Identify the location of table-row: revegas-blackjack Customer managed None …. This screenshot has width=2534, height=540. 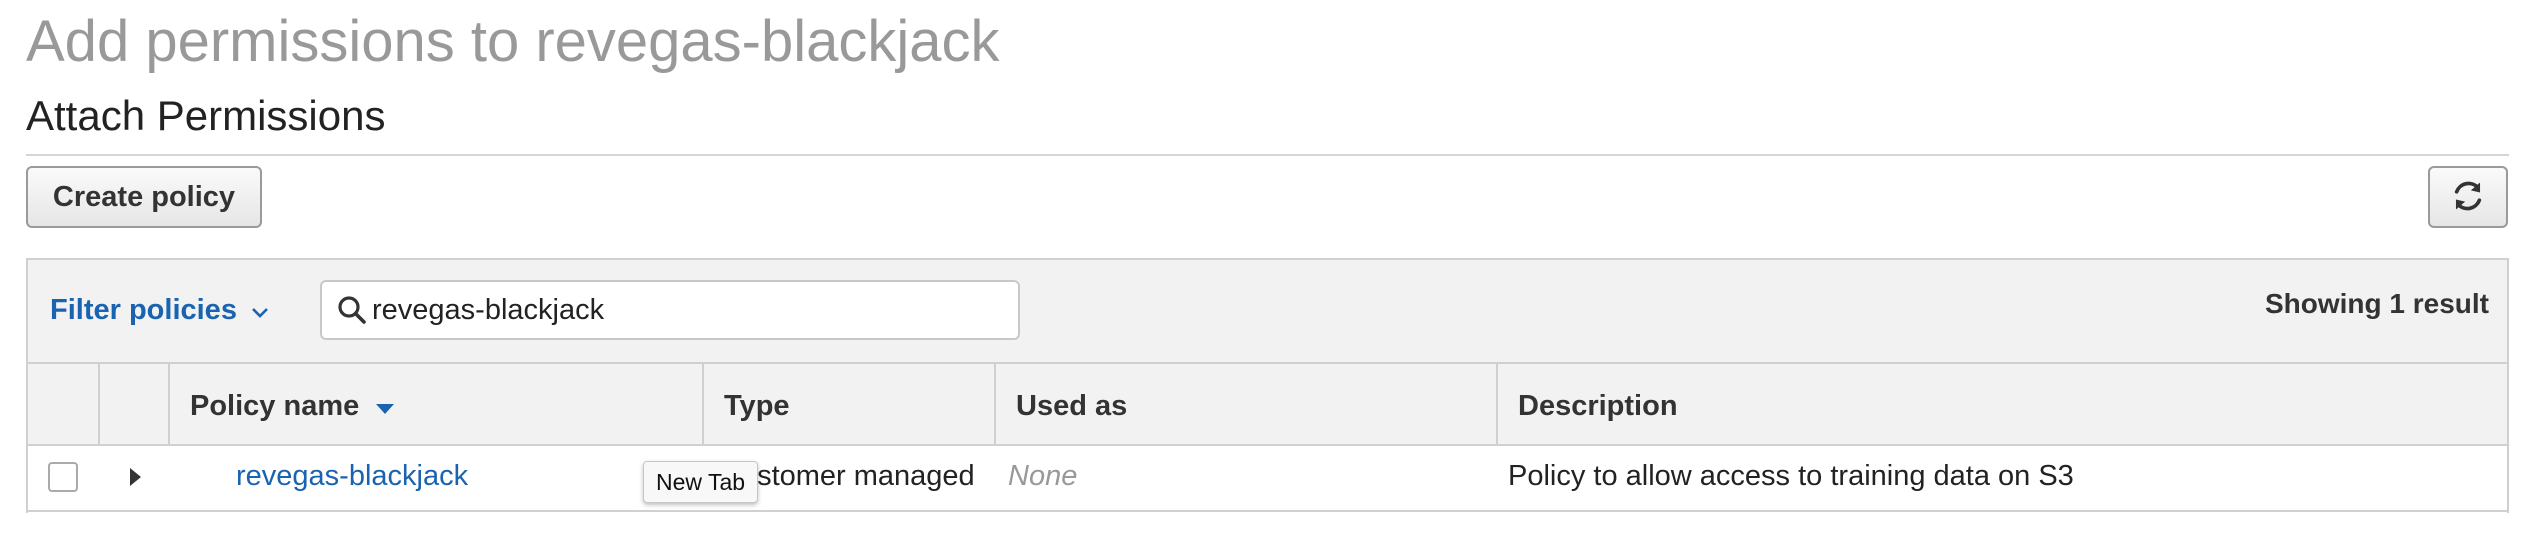
(1267, 479).